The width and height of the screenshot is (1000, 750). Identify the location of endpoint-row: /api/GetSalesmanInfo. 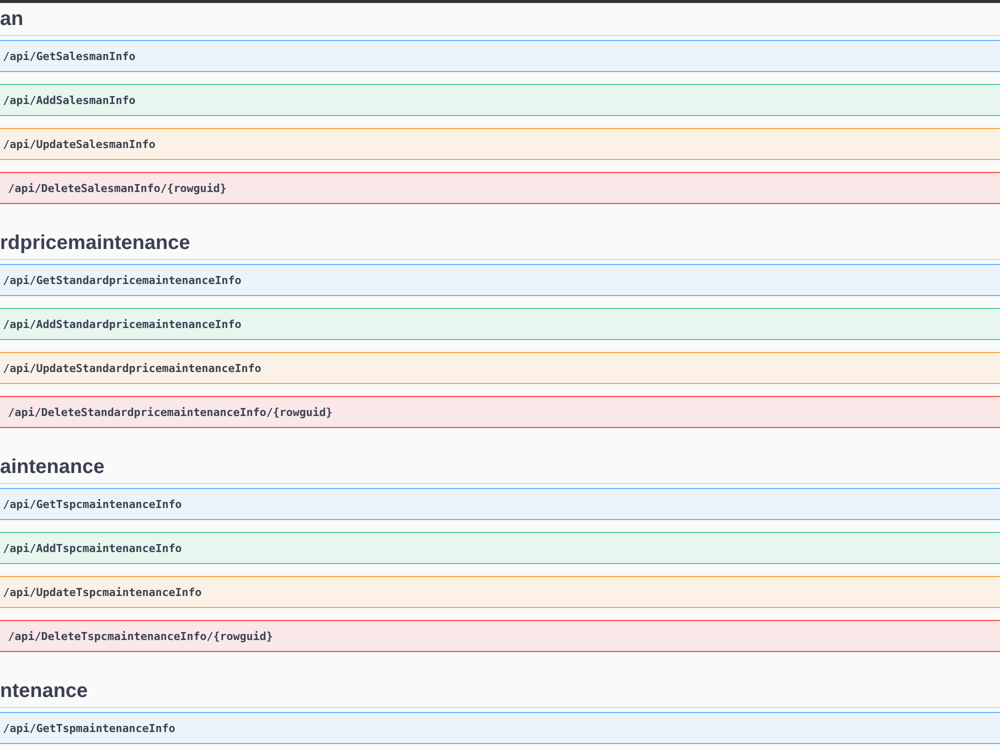
(500, 56).